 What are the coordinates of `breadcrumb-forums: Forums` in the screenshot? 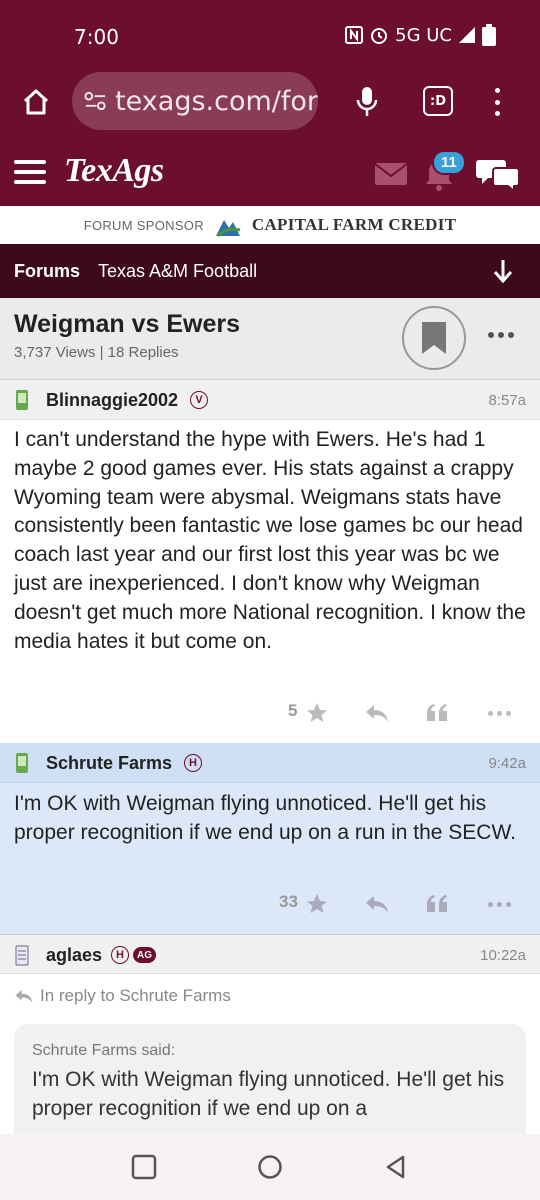 It's located at (47, 271).